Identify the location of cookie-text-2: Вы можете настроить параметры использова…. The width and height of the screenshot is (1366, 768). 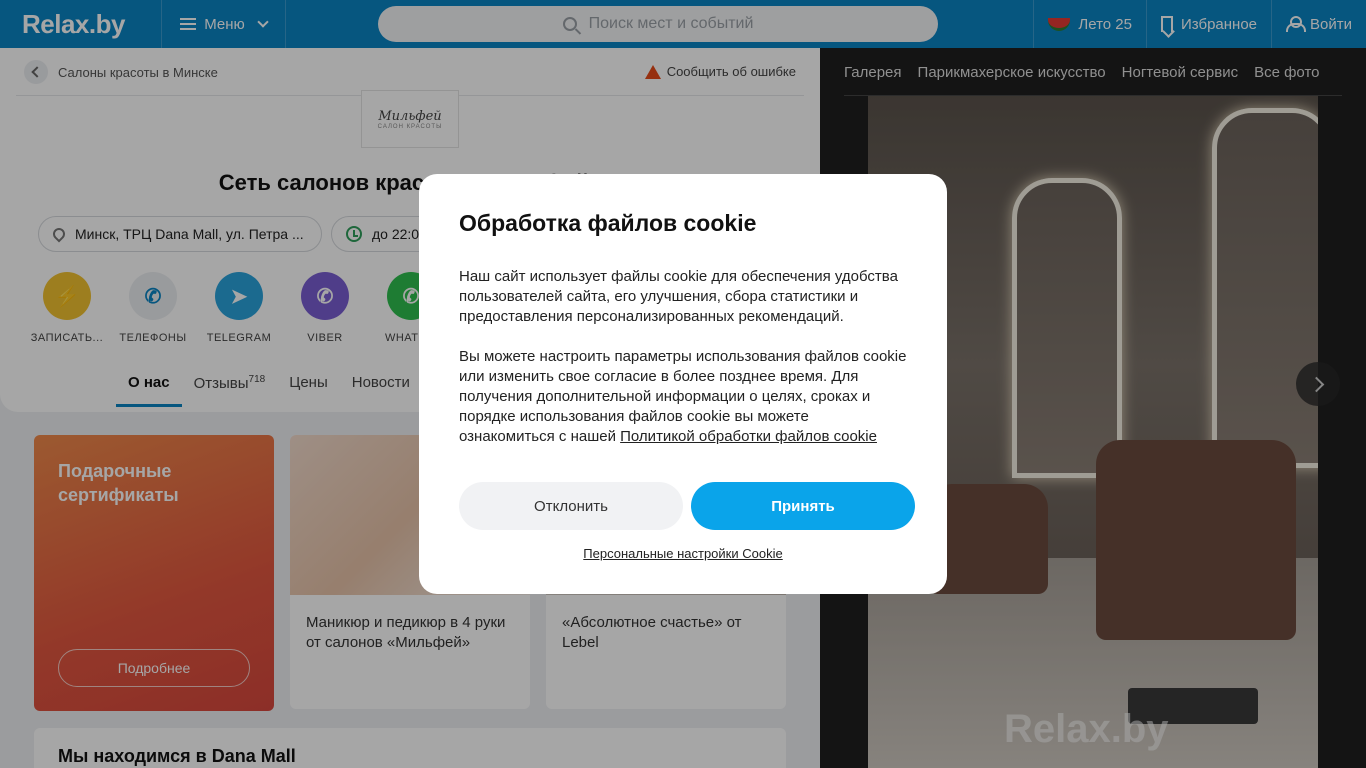
(683, 397).